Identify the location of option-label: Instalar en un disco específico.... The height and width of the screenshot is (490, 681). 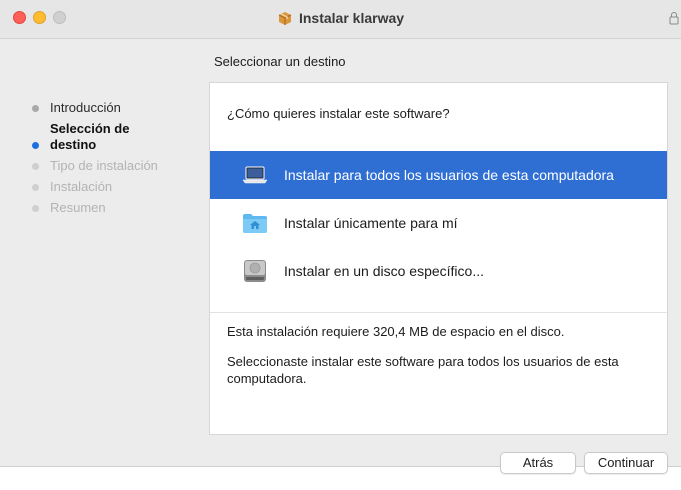
(384, 271).